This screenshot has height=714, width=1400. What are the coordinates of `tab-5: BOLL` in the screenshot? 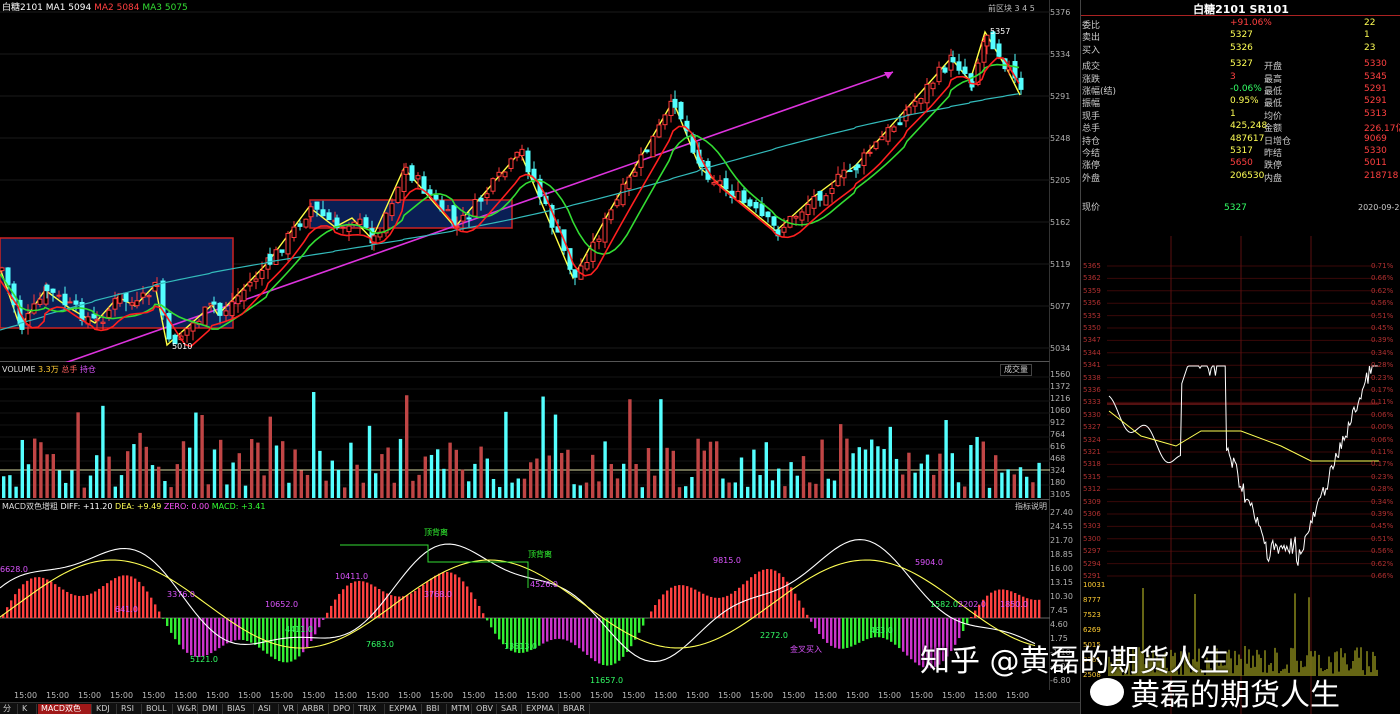 It's located at (158, 709).